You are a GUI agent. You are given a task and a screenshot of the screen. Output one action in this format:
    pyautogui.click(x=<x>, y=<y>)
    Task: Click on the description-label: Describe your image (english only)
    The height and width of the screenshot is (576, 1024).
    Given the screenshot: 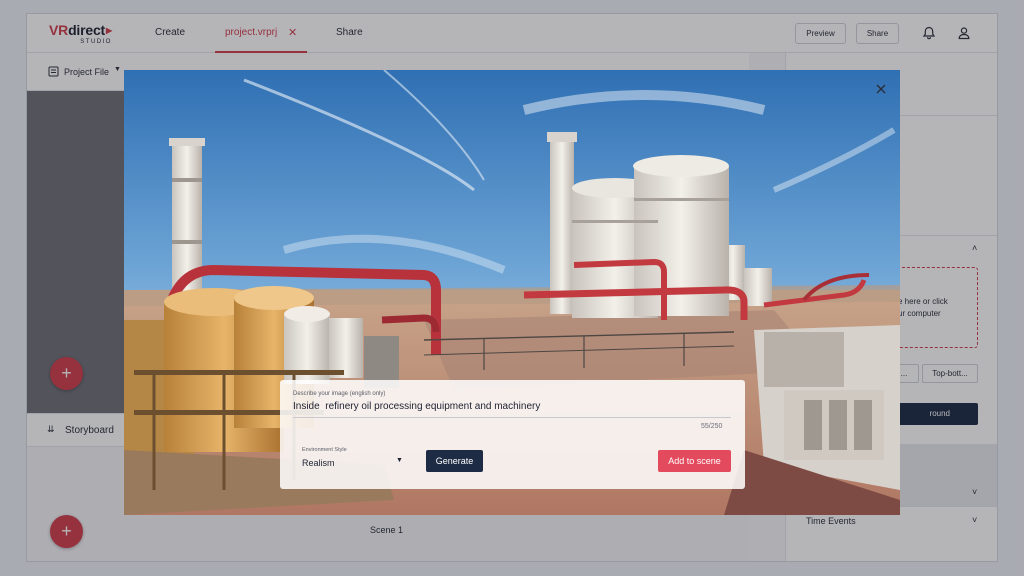 What is the action you would take?
    pyautogui.click(x=339, y=394)
    